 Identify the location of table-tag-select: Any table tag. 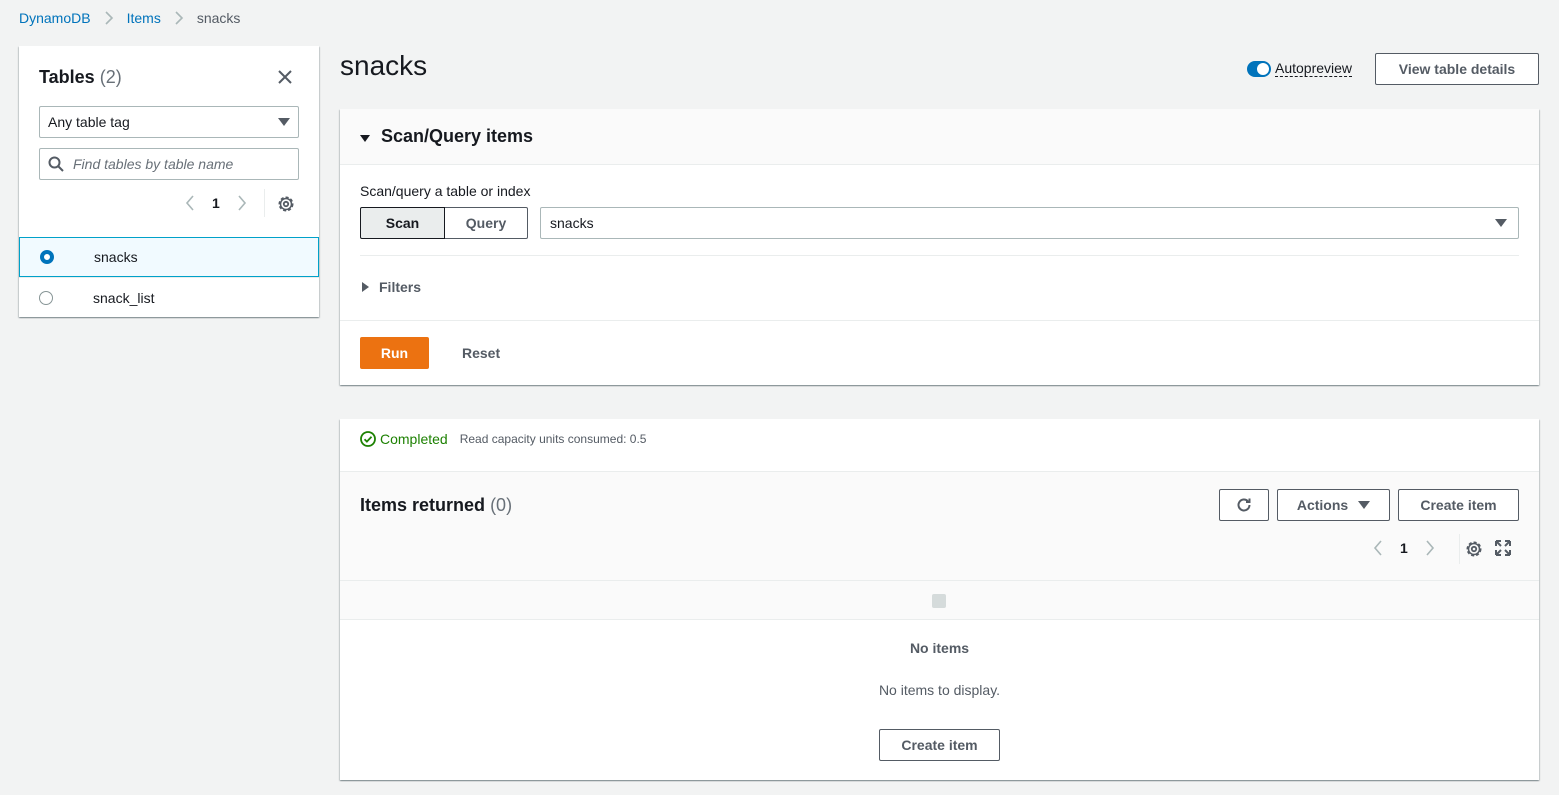
(169, 122).